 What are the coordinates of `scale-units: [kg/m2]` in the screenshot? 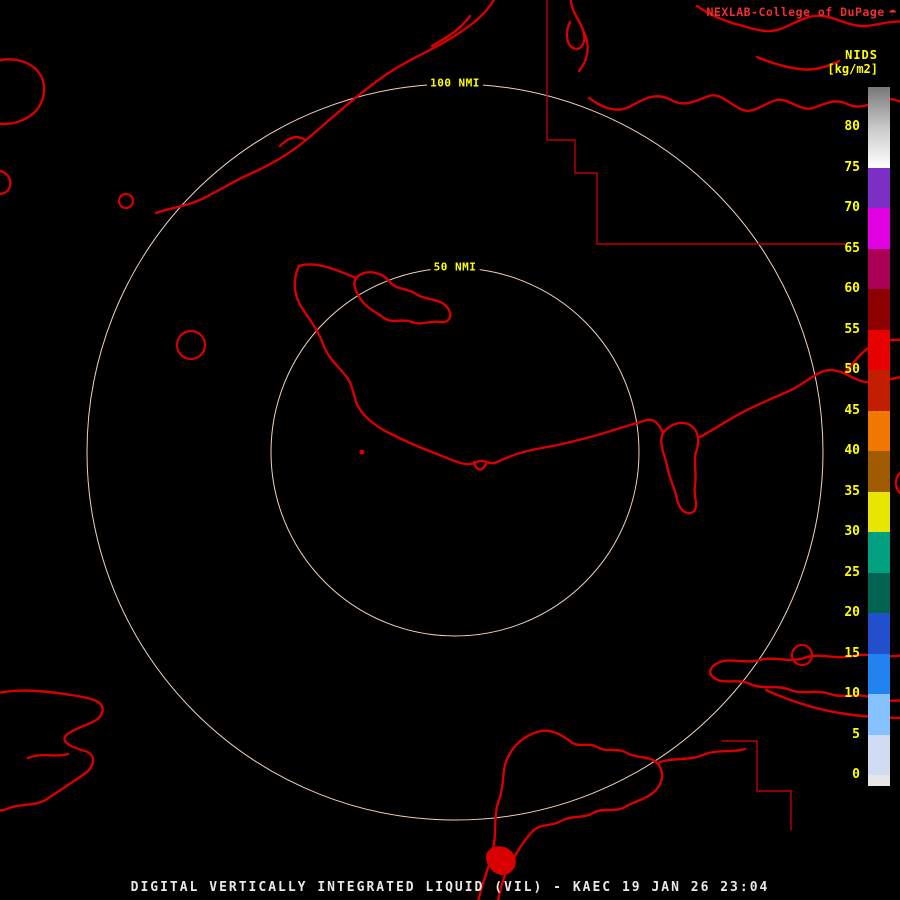 It's located at (852, 69).